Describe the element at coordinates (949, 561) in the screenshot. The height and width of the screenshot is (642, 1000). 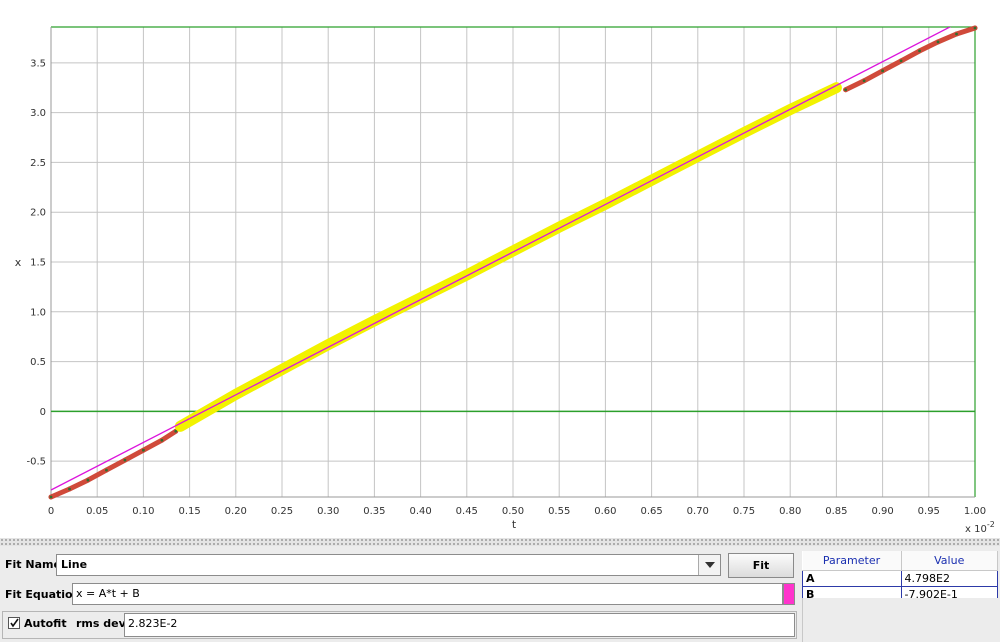
I see `value-column-header: Value` at that location.